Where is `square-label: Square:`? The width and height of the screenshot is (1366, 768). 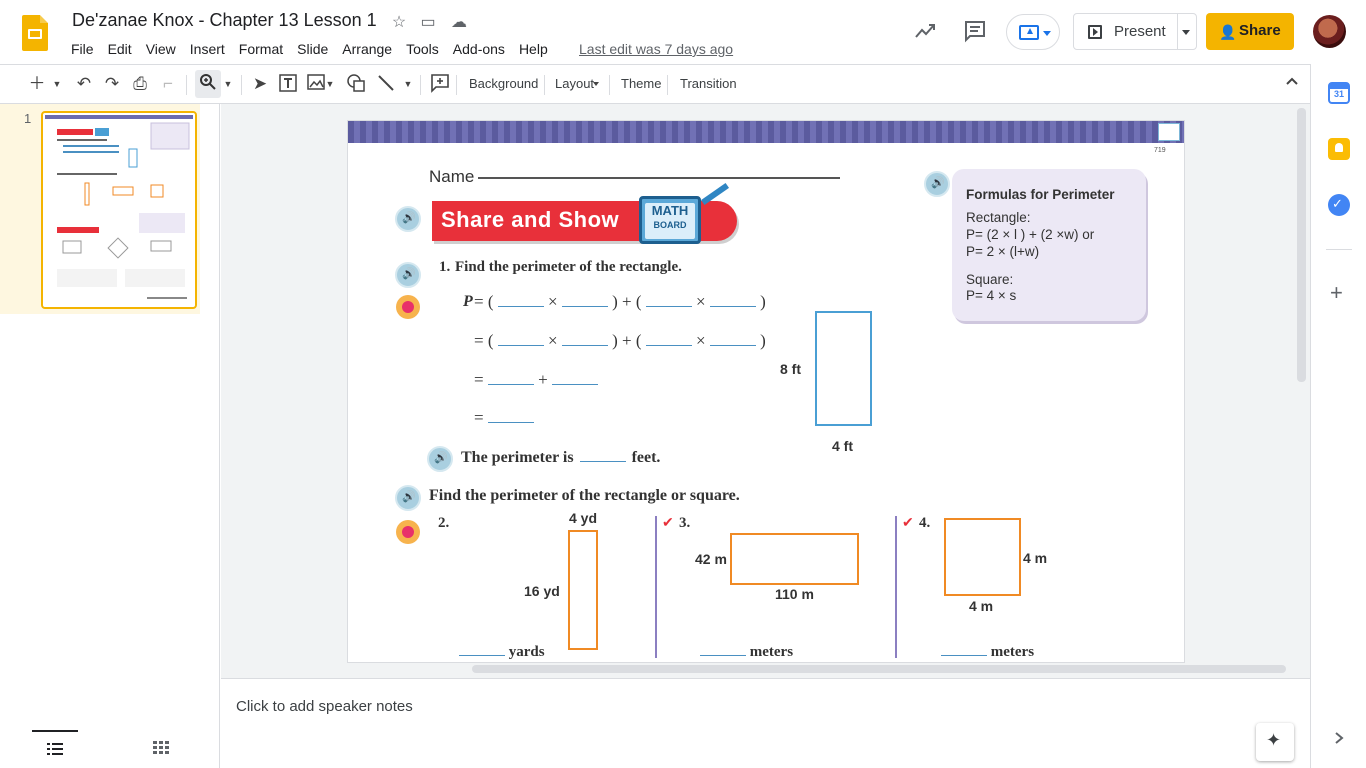 square-label: Square: is located at coordinates (990, 279).